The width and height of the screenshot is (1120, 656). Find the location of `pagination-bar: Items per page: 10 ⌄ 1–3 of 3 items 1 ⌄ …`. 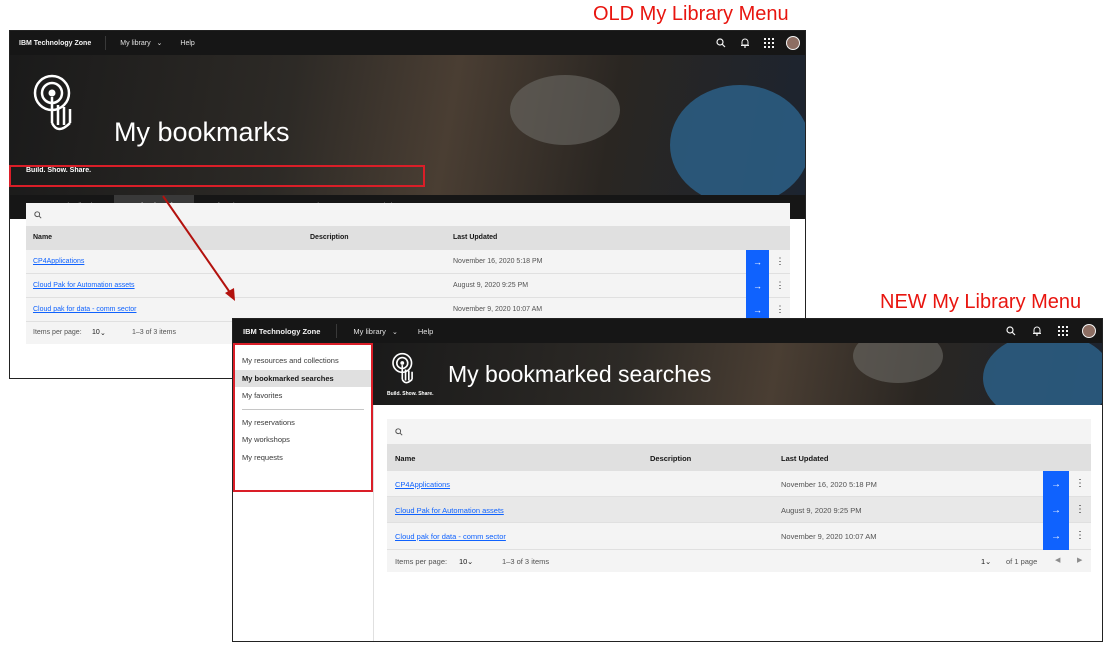

pagination-bar: Items per page: 10 ⌄ 1–3 of 3 items 1 ⌄ … is located at coordinates (739, 561).